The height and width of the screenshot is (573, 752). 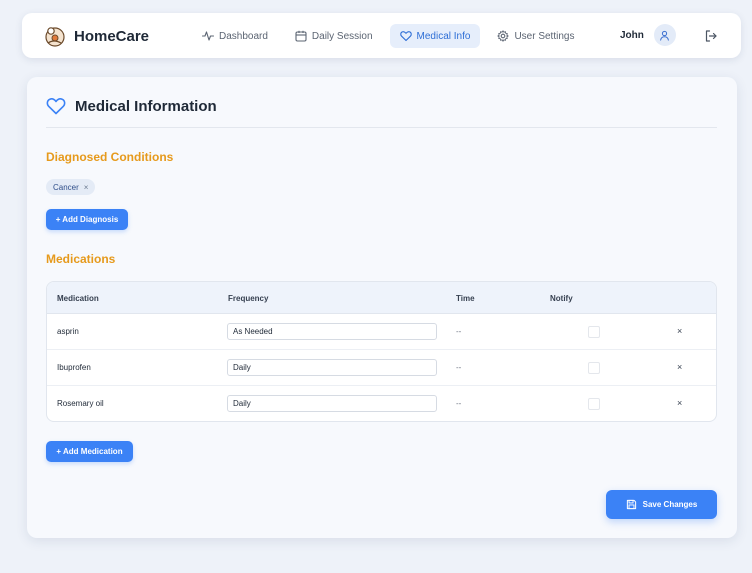 I want to click on avatar, so click(x=664, y=35).